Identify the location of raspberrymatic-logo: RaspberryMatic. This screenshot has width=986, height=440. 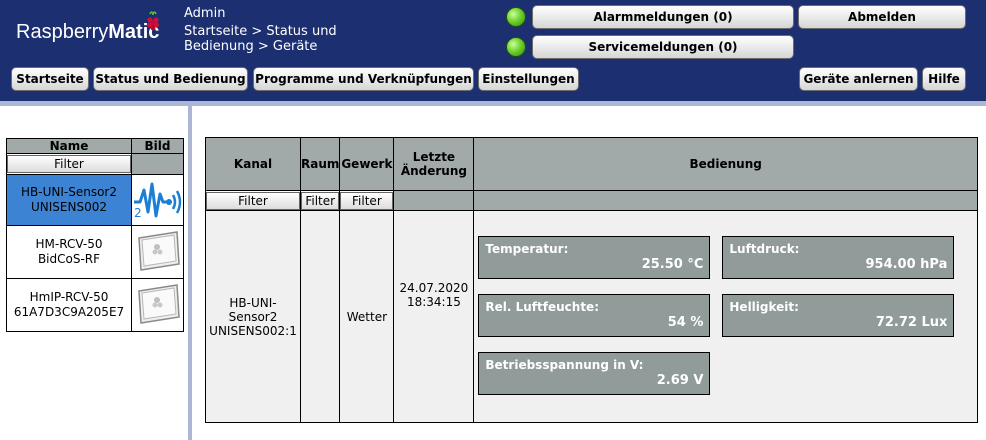
(87, 32).